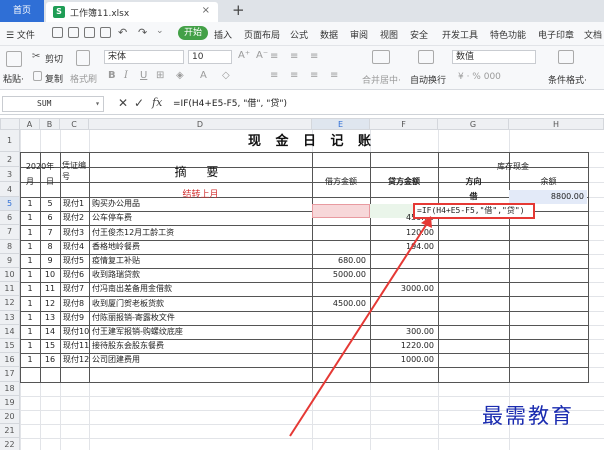 The height and width of the screenshot is (450, 604). I want to click on wrap-text-button: 自动换行, so click(428, 79).